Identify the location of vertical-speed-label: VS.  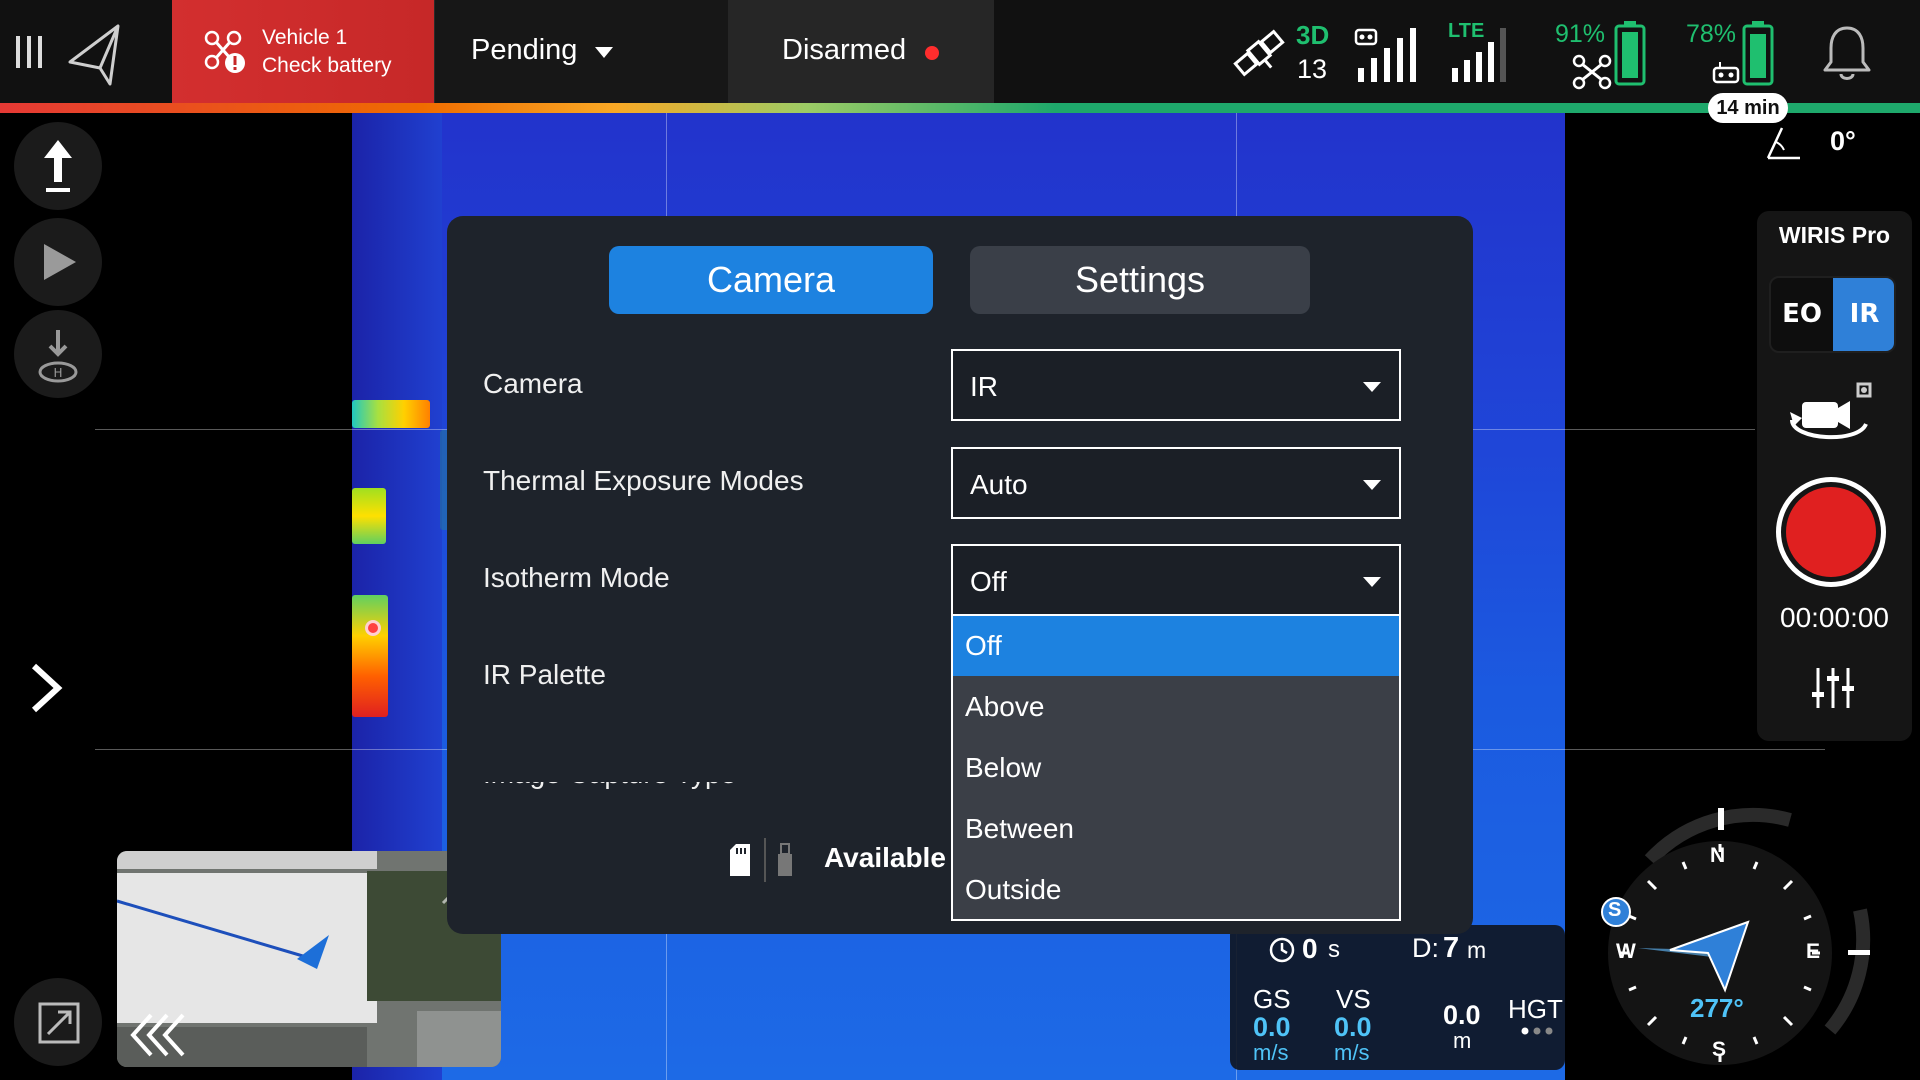
(1353, 999).